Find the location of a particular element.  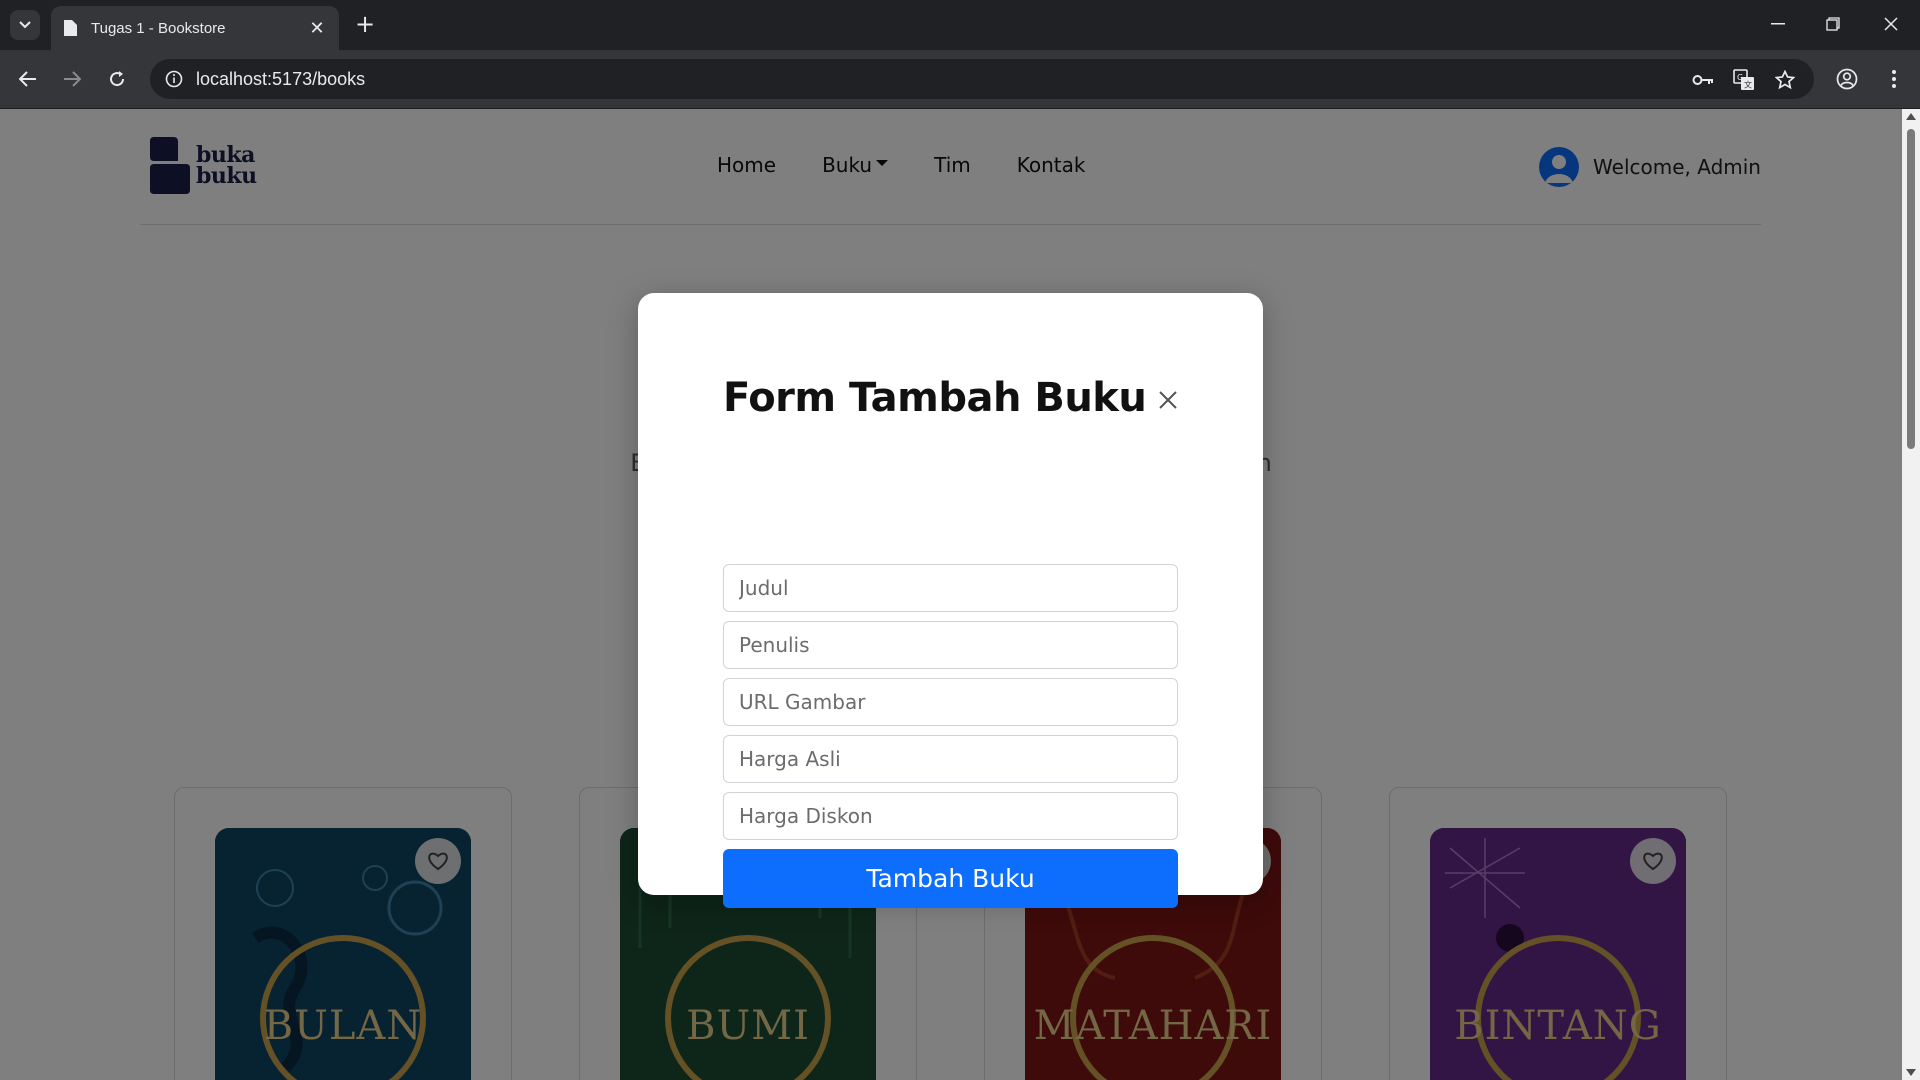

url-gambar-input is located at coordinates (950, 702).